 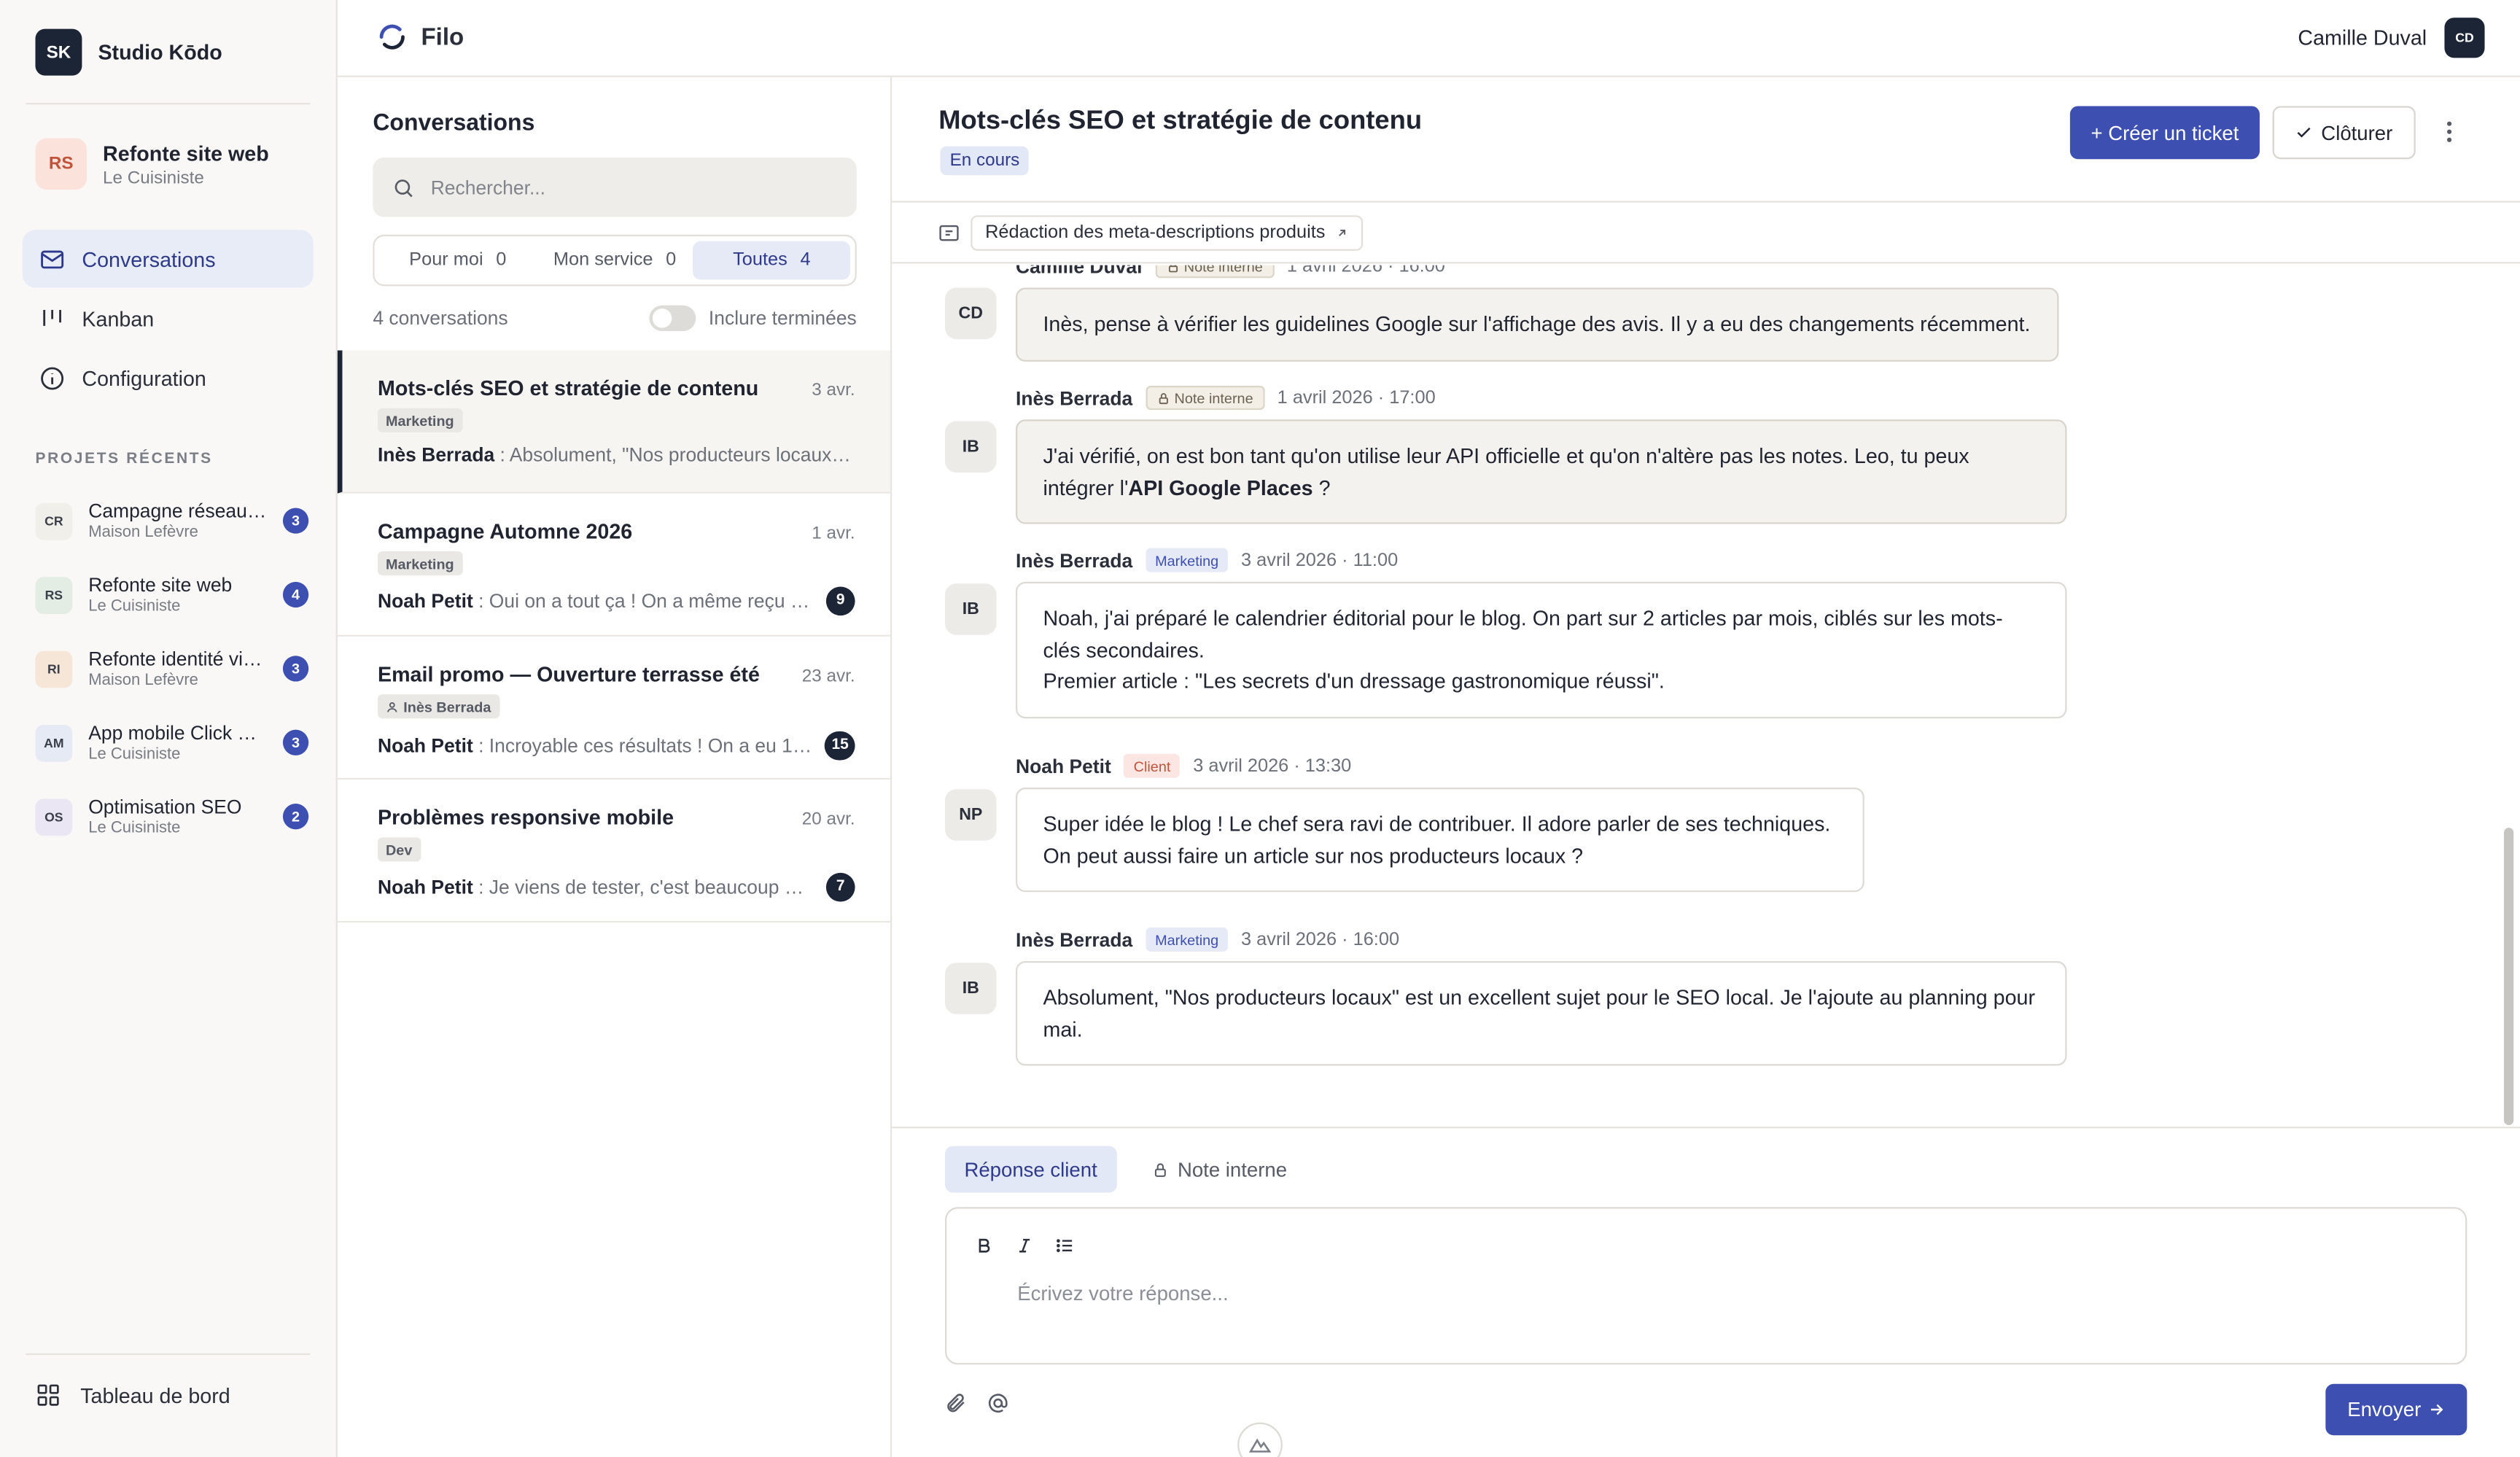 What do you see at coordinates (1341, 233) in the screenshot?
I see `external-link-icon` at bounding box center [1341, 233].